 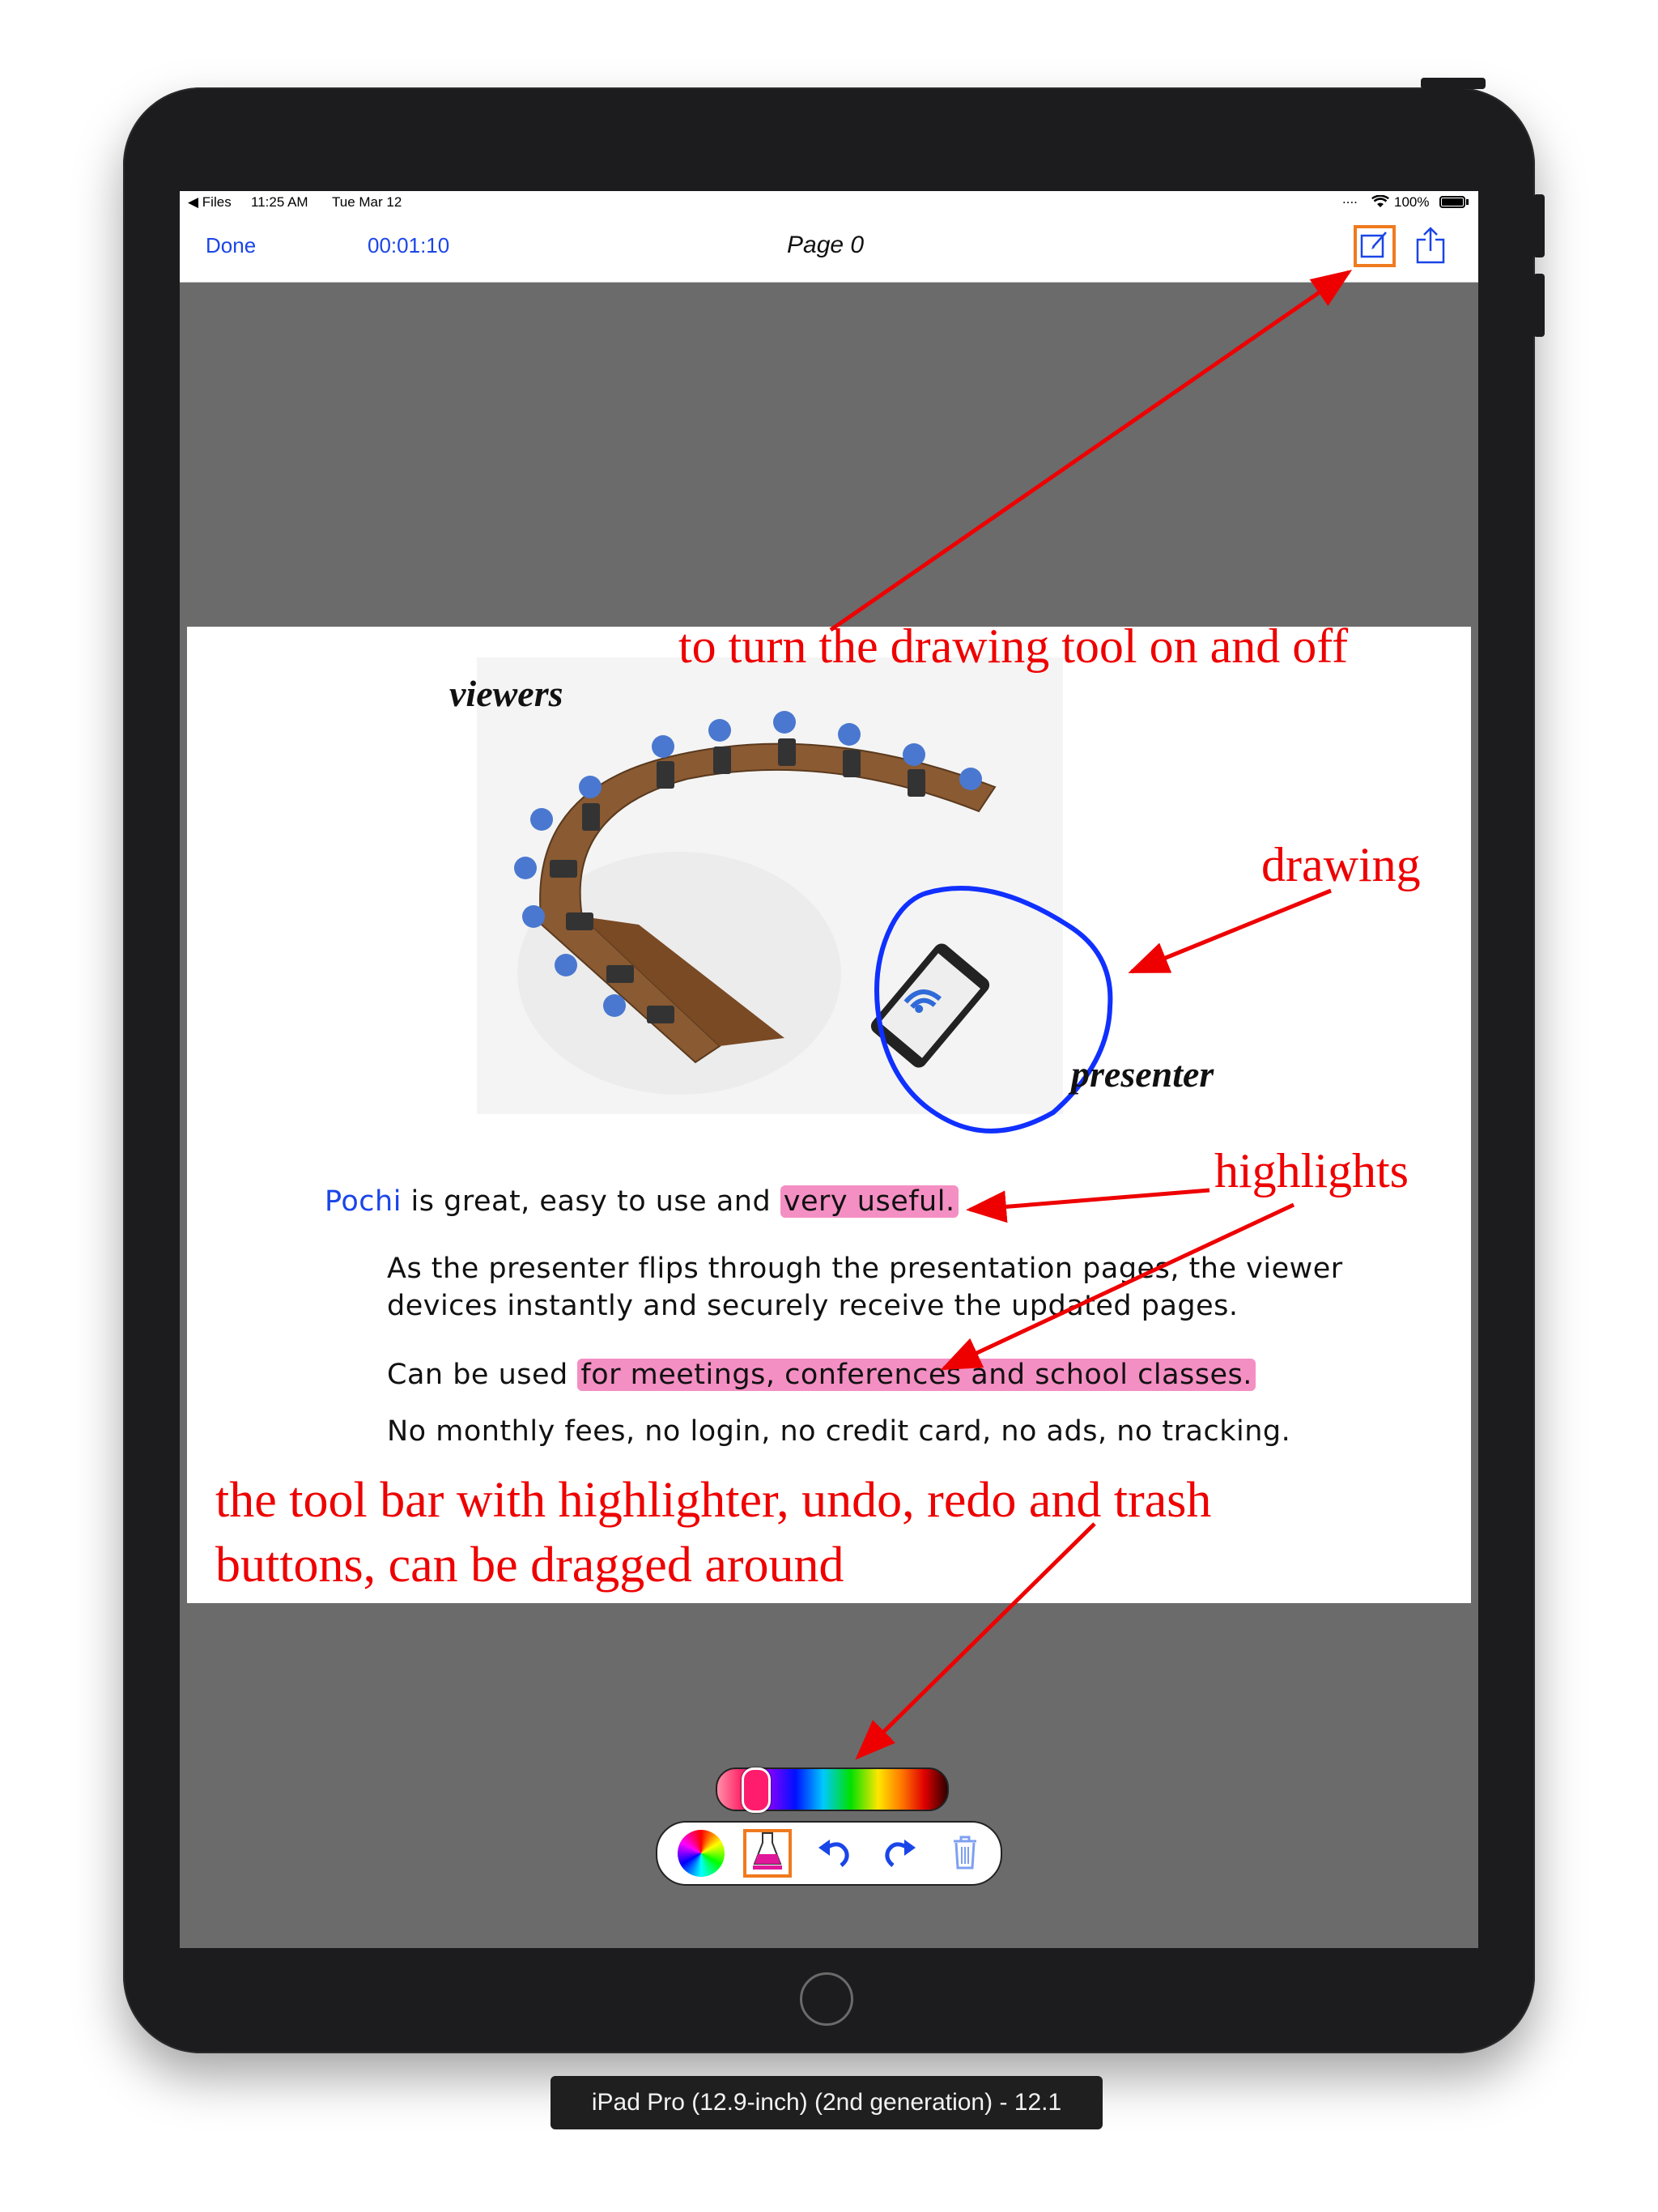 What do you see at coordinates (975, 1641) in the screenshot?
I see `arrow-to-toolbar` at bounding box center [975, 1641].